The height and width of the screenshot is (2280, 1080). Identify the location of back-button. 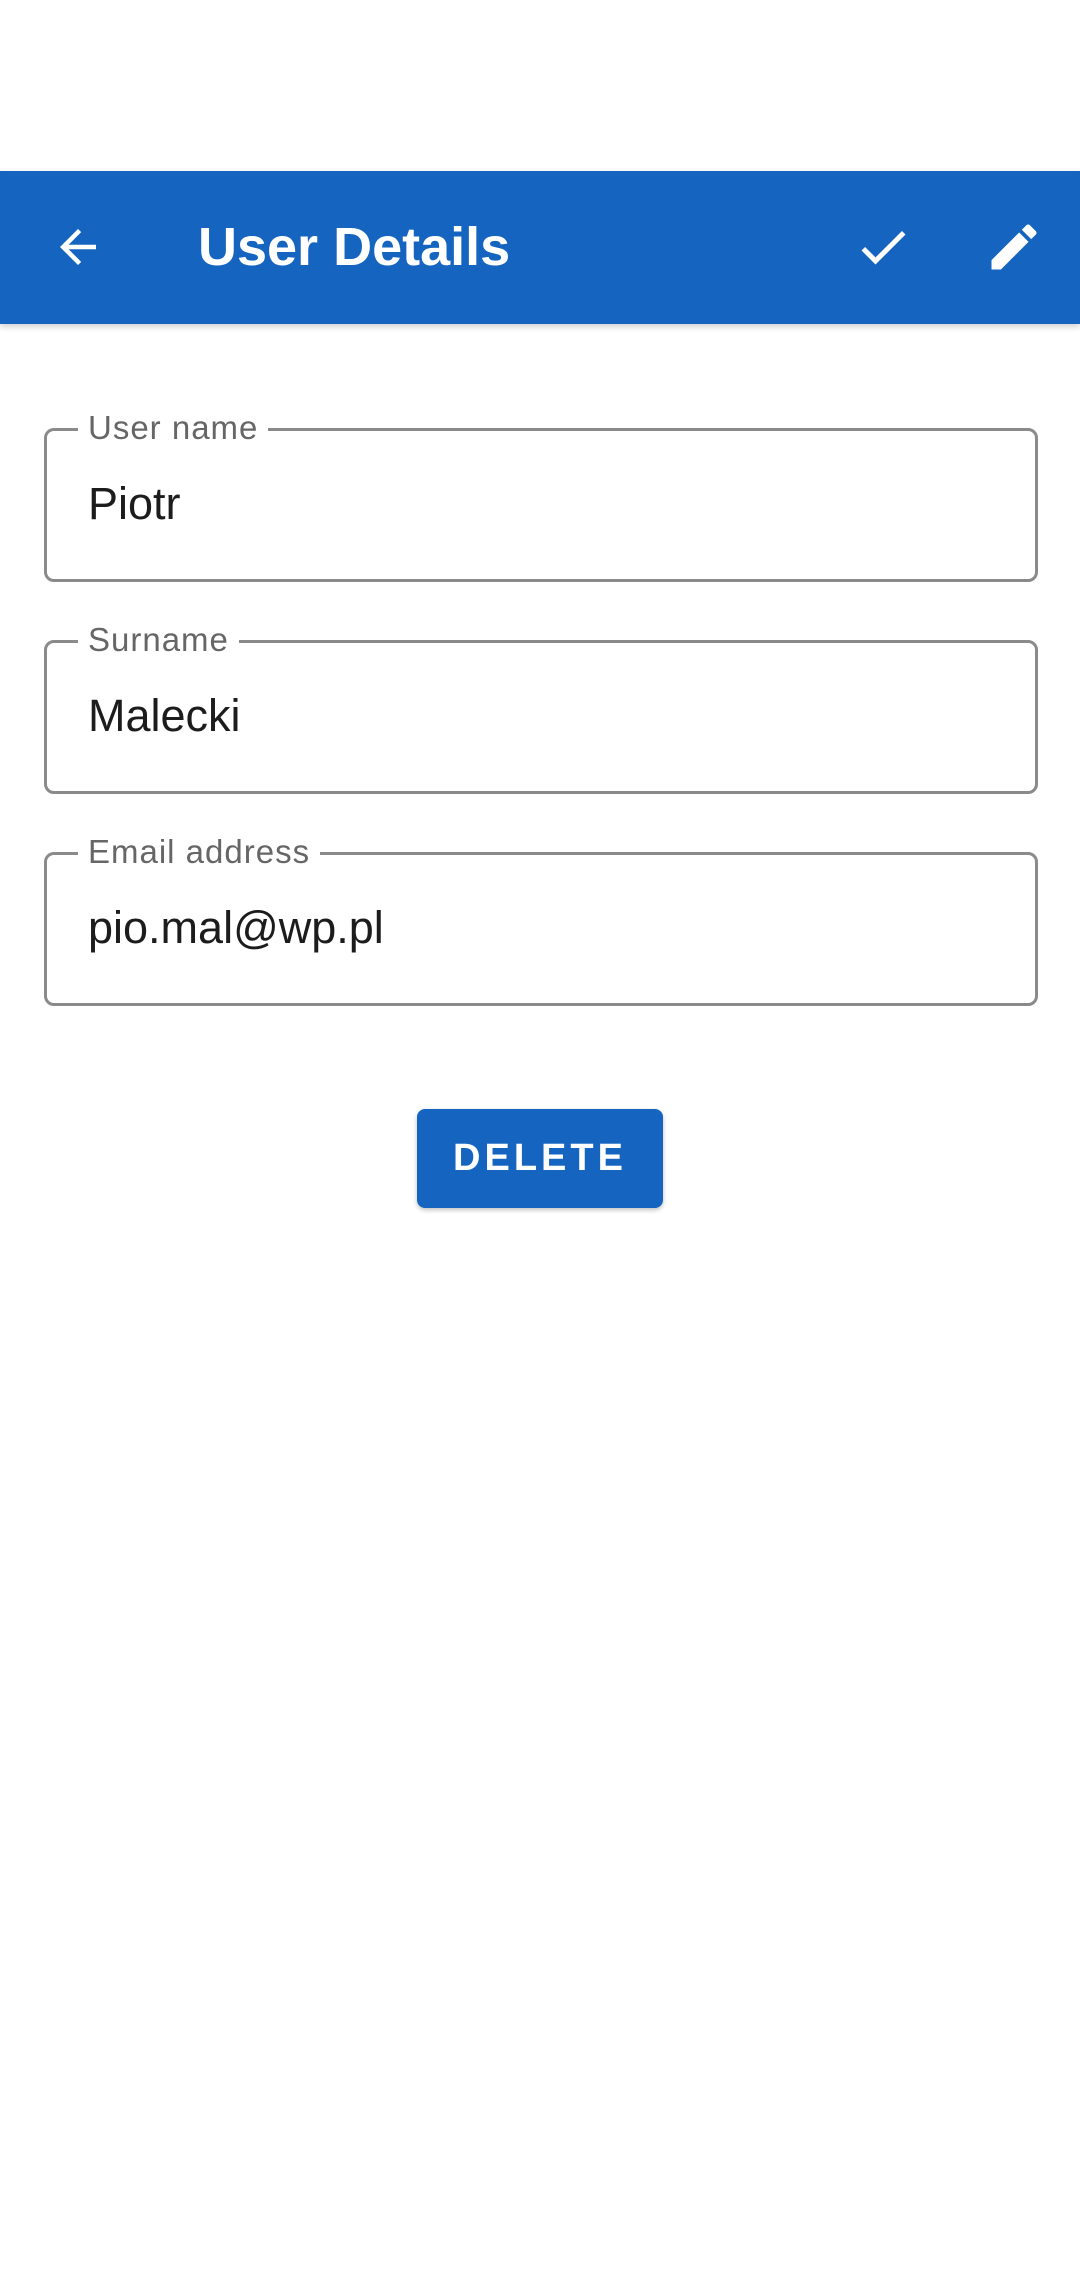
(78, 247).